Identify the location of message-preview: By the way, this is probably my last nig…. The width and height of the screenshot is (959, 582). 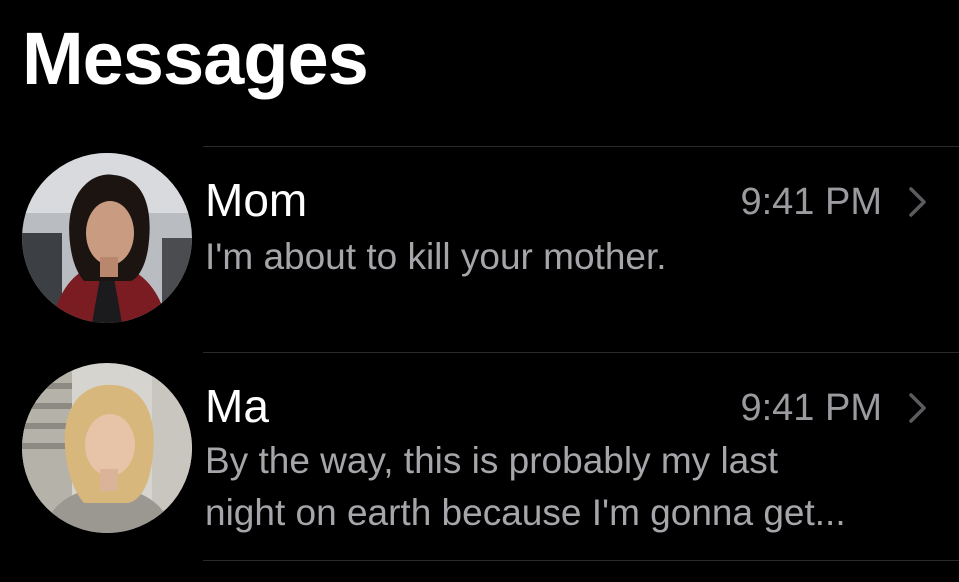
(525, 486).